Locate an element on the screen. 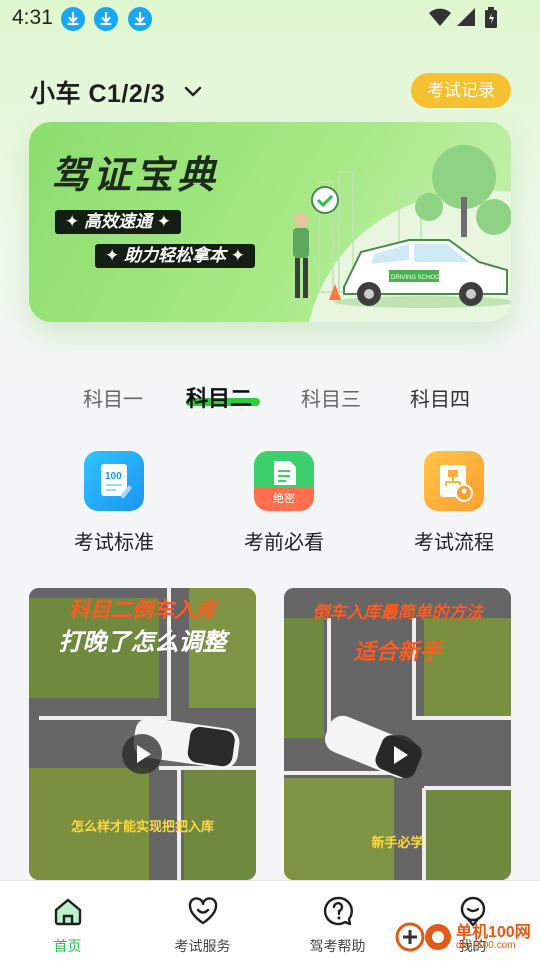  video-title-line2: 打晚了怎么调整 is located at coordinates (142, 642).